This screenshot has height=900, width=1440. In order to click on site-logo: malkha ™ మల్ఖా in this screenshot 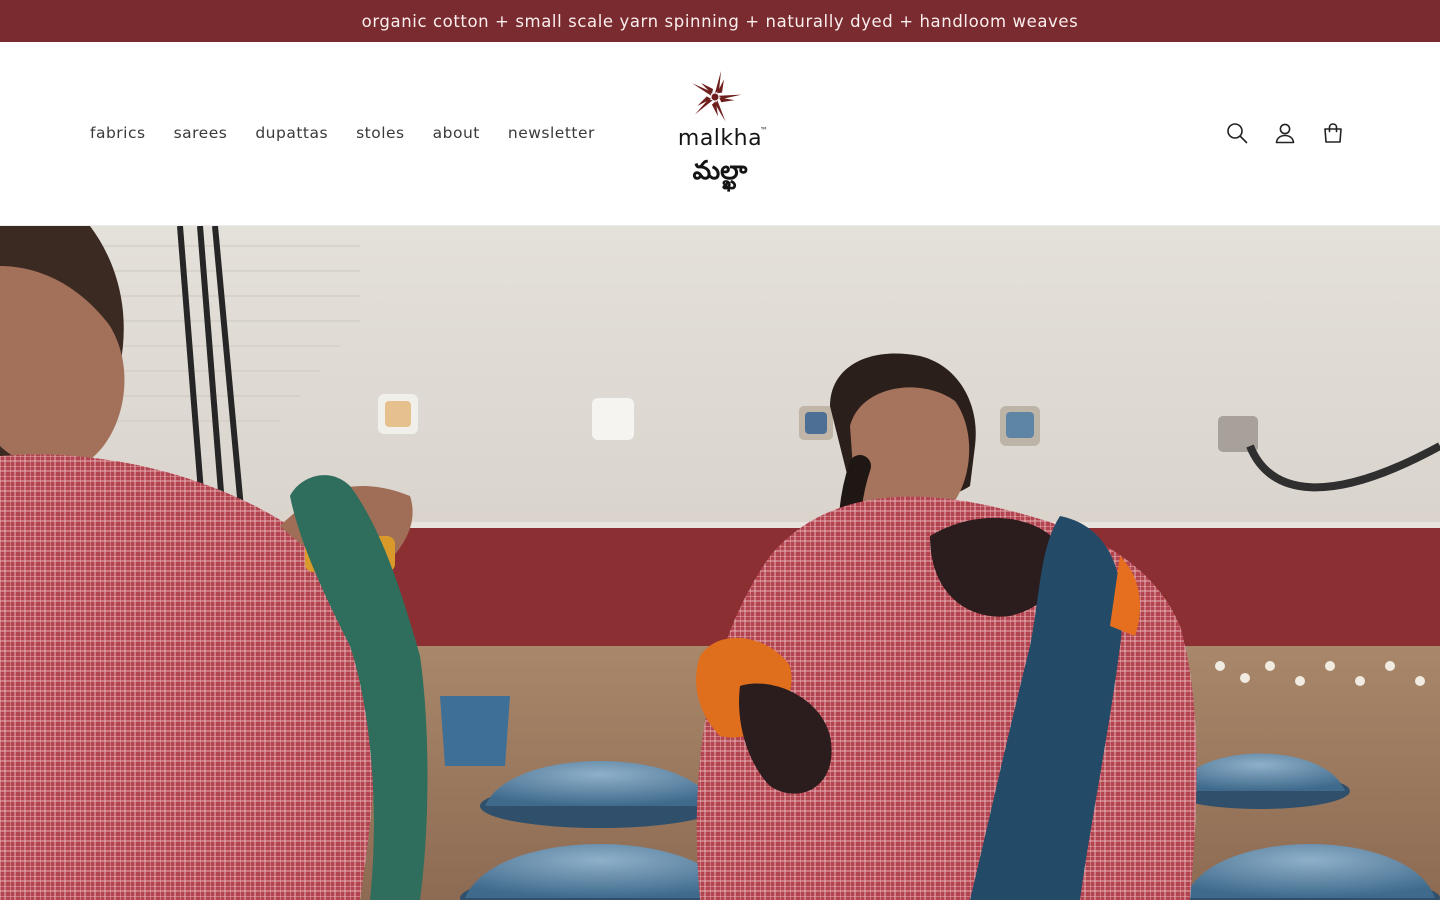, I will do `click(720, 134)`.